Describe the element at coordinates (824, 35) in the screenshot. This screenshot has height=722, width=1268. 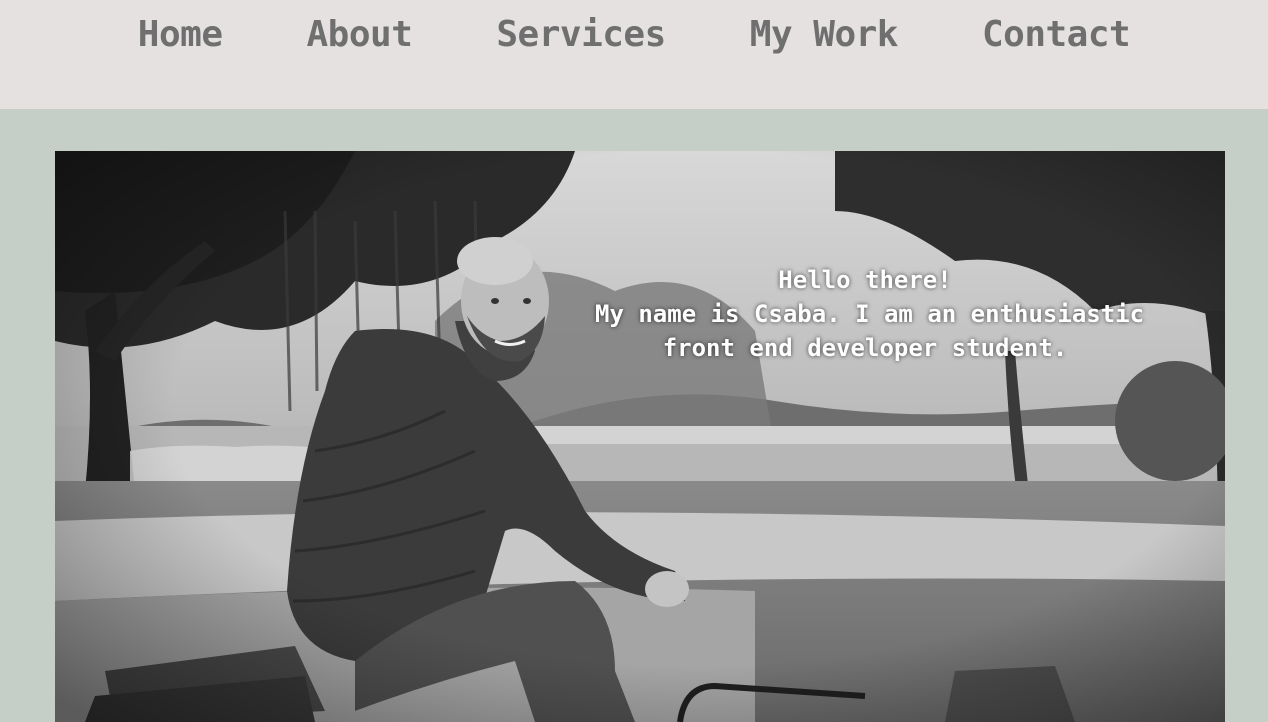
I see `nav-link-my-work: My Work` at that location.